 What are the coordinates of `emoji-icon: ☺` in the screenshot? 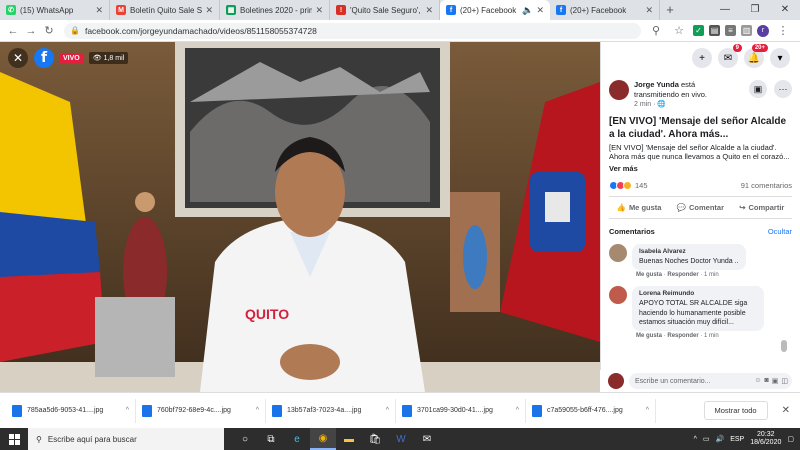 It's located at (757, 381).